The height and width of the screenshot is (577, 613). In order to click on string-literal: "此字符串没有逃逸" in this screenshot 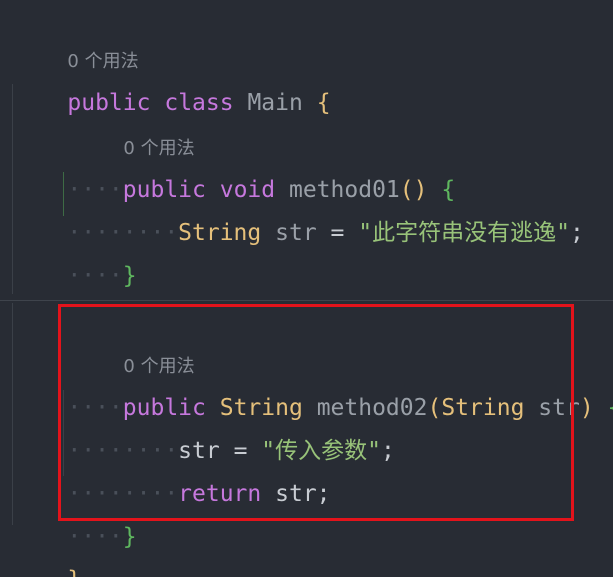, I will do `click(464, 233)`.